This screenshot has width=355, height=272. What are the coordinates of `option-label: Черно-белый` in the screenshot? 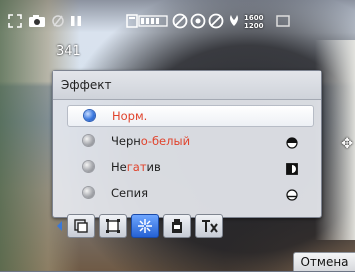 It's located at (151, 141).